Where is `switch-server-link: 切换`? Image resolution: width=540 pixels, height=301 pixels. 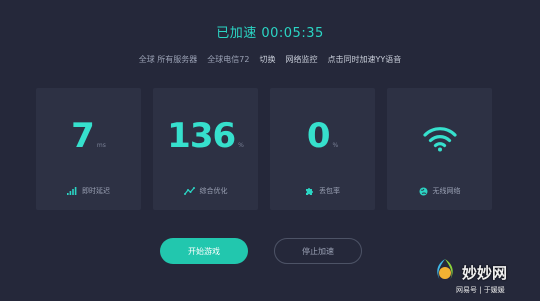 switch-server-link: 切换 is located at coordinates (267, 59).